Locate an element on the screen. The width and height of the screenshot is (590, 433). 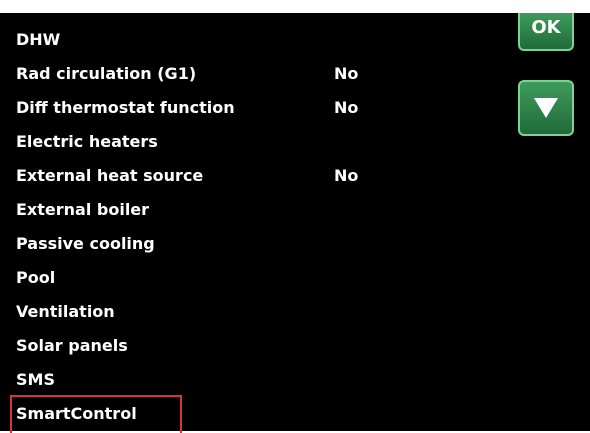
menu-item-ventilation: Ventilation is located at coordinates (196, 312).